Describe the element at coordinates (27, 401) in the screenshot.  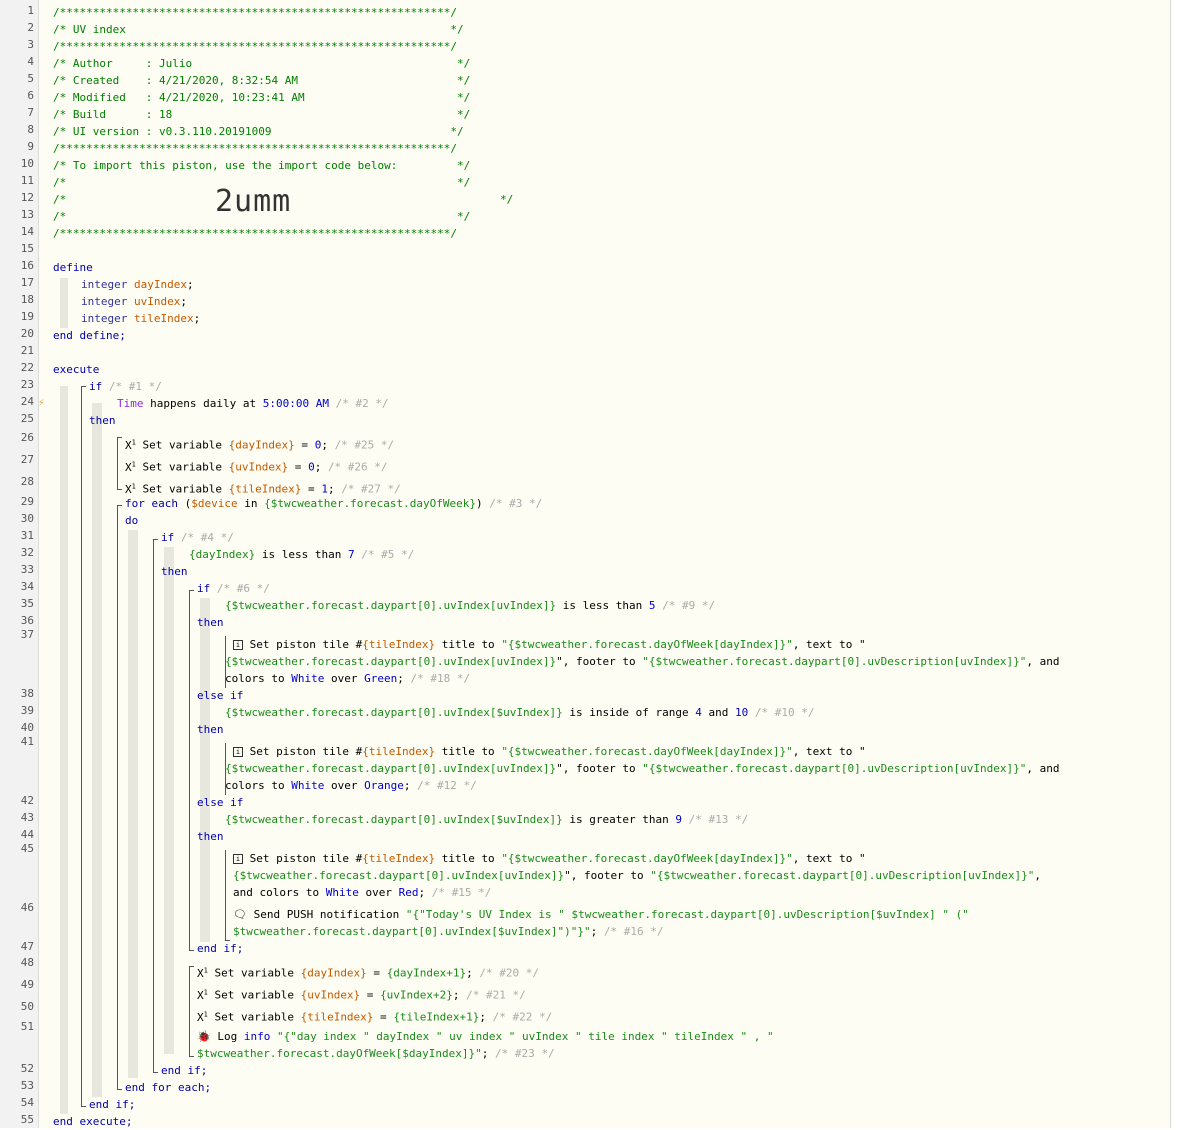
I see `line-number: 24` at that location.